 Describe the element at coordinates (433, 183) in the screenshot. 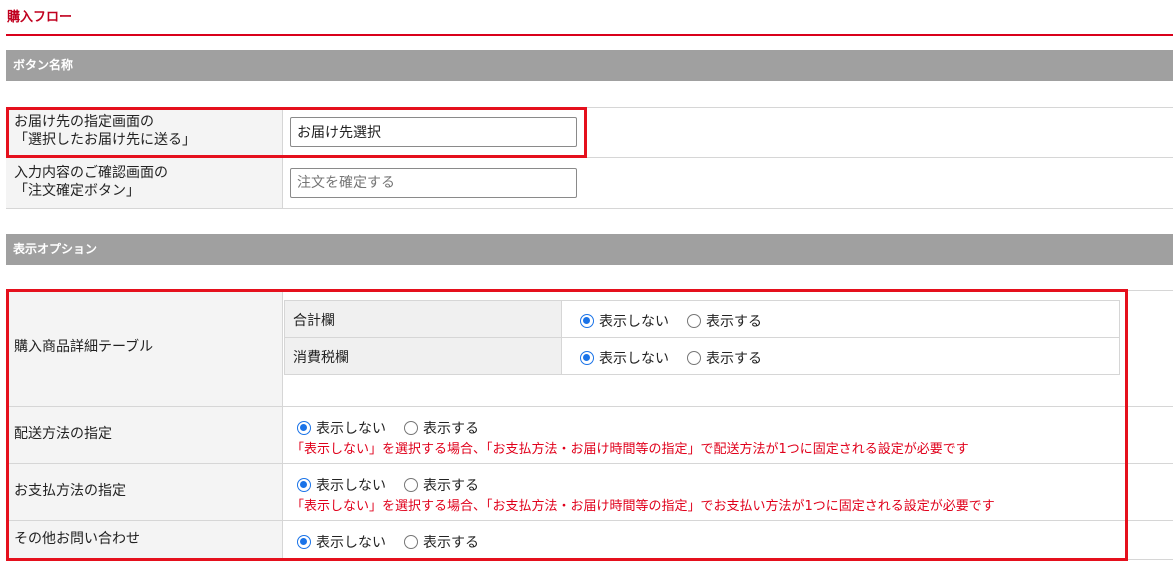

I see `confirm-button-name-input` at that location.